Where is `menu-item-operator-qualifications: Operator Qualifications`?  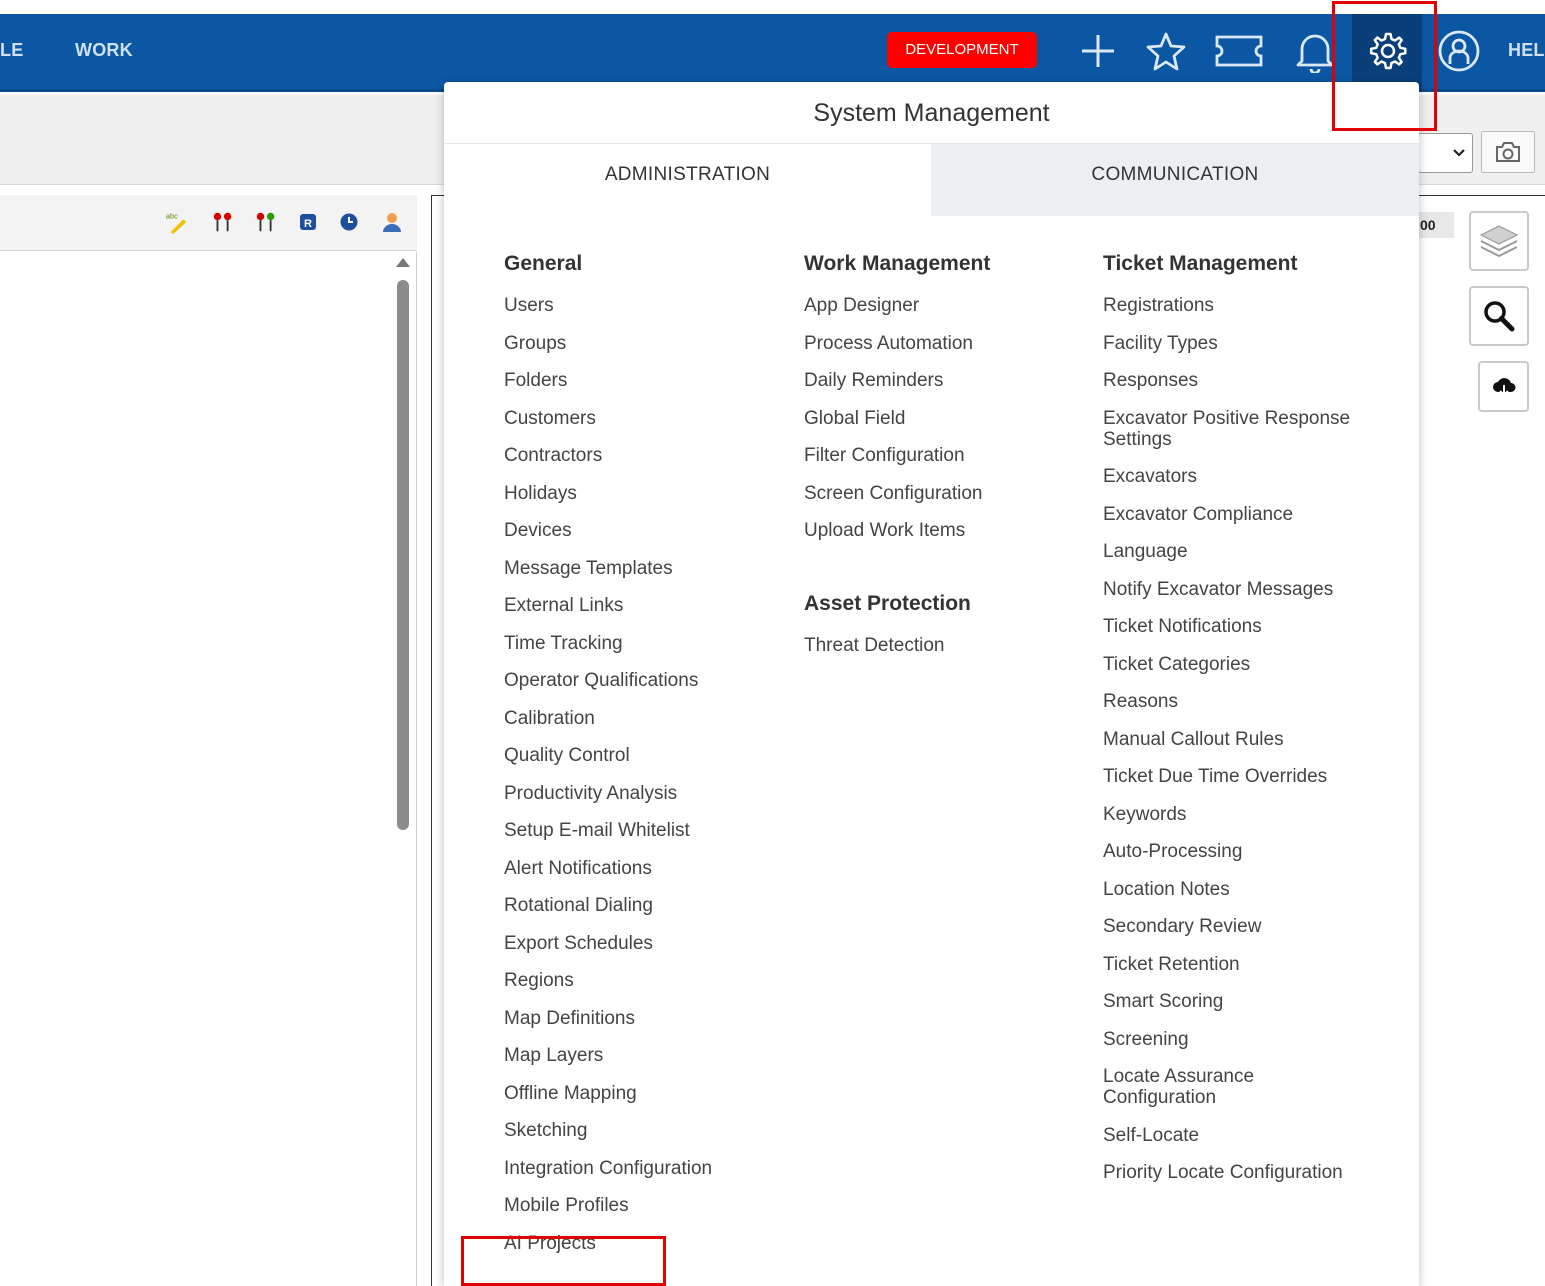
menu-item-operator-qualifications: Operator Qualifications is located at coordinates (608, 689).